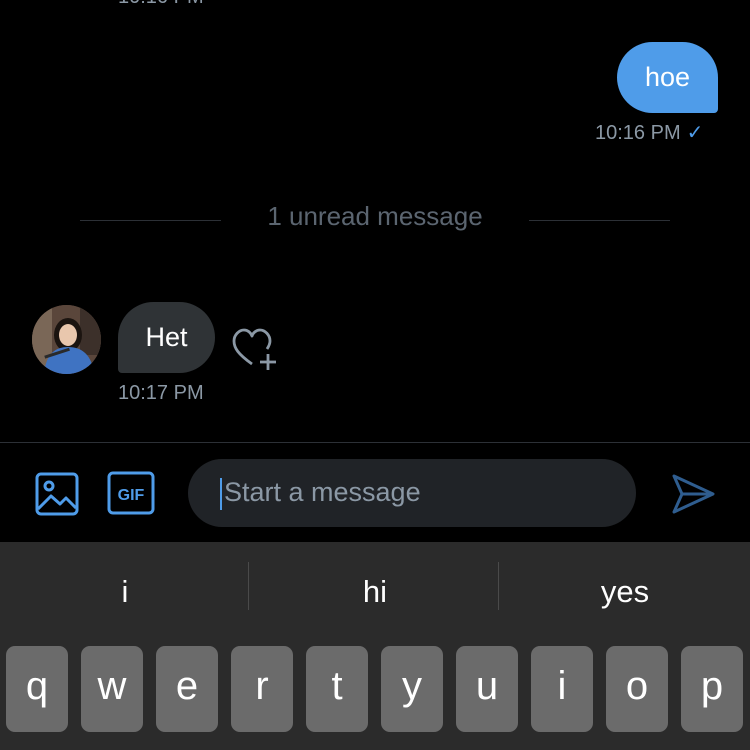 This screenshot has width=750, height=750. Describe the element at coordinates (187, 689) in the screenshot. I see `key-e: e` at that location.